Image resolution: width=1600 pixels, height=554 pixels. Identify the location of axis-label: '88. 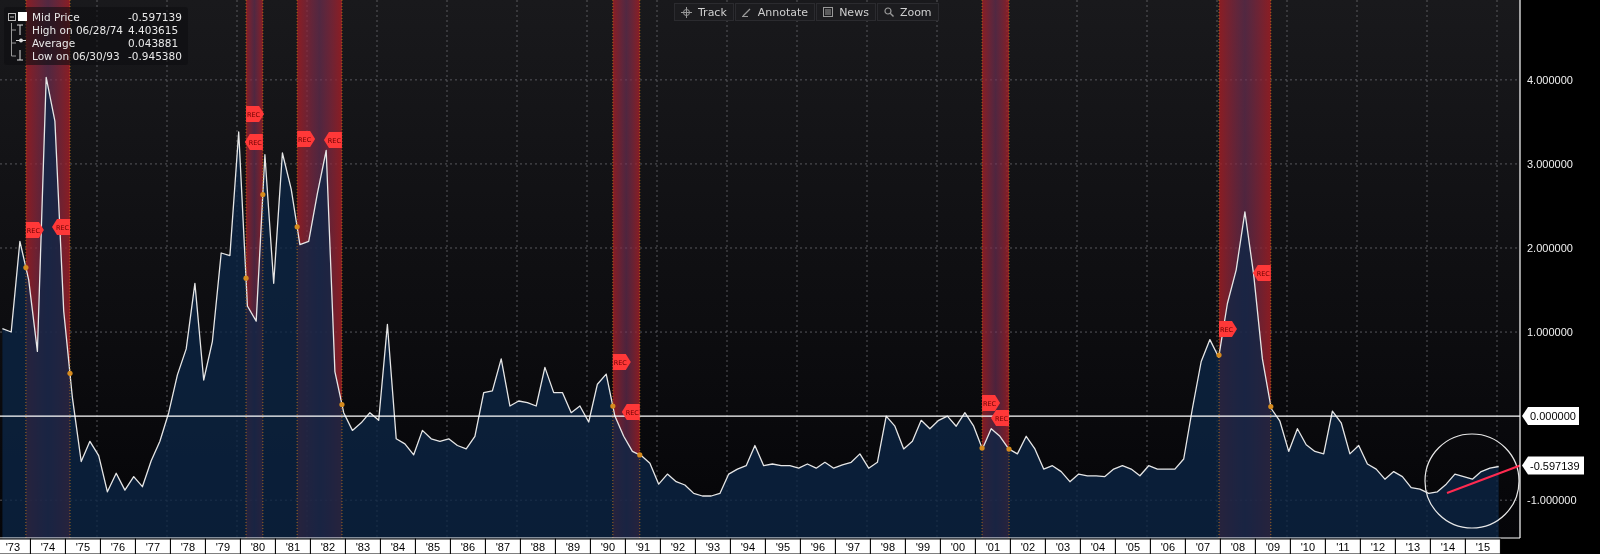
(537, 546).